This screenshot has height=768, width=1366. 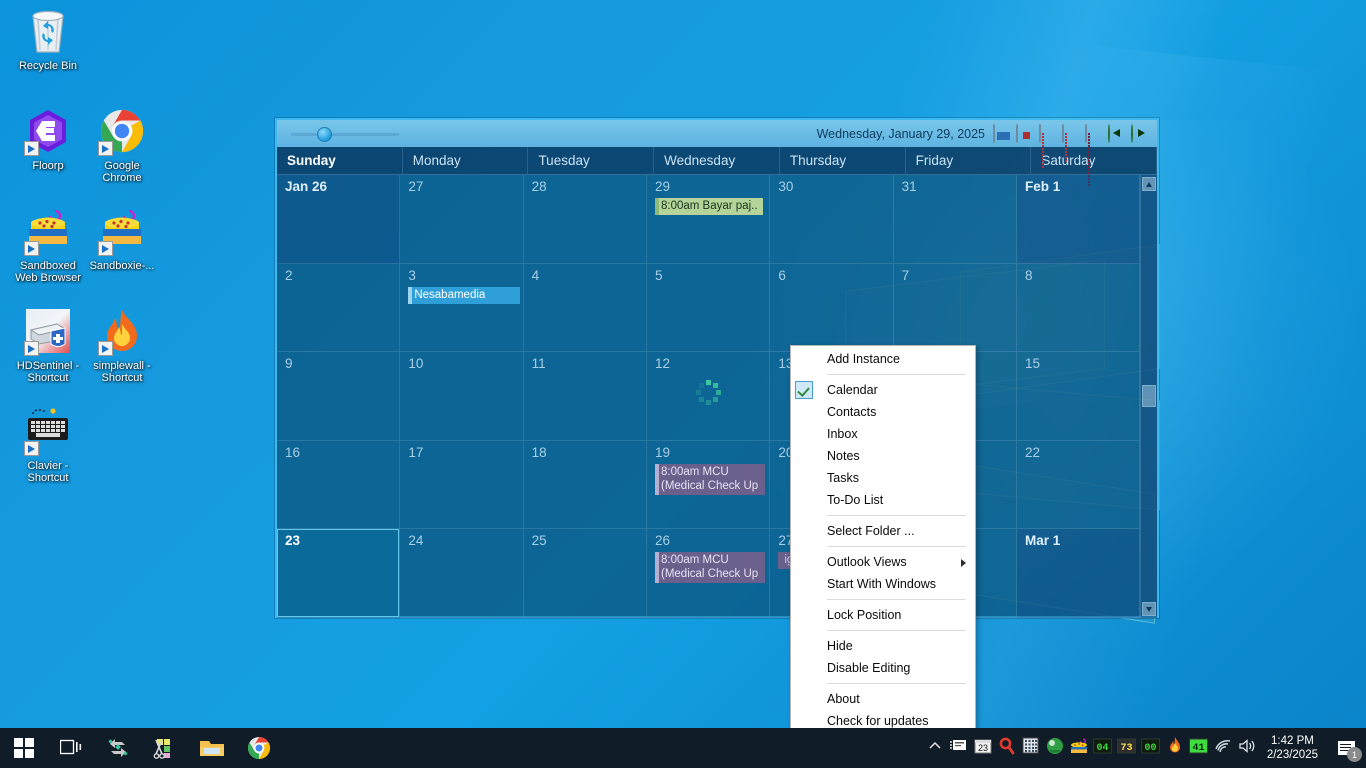 What do you see at coordinates (935, 748) in the screenshot?
I see `show-hidden-icons` at bounding box center [935, 748].